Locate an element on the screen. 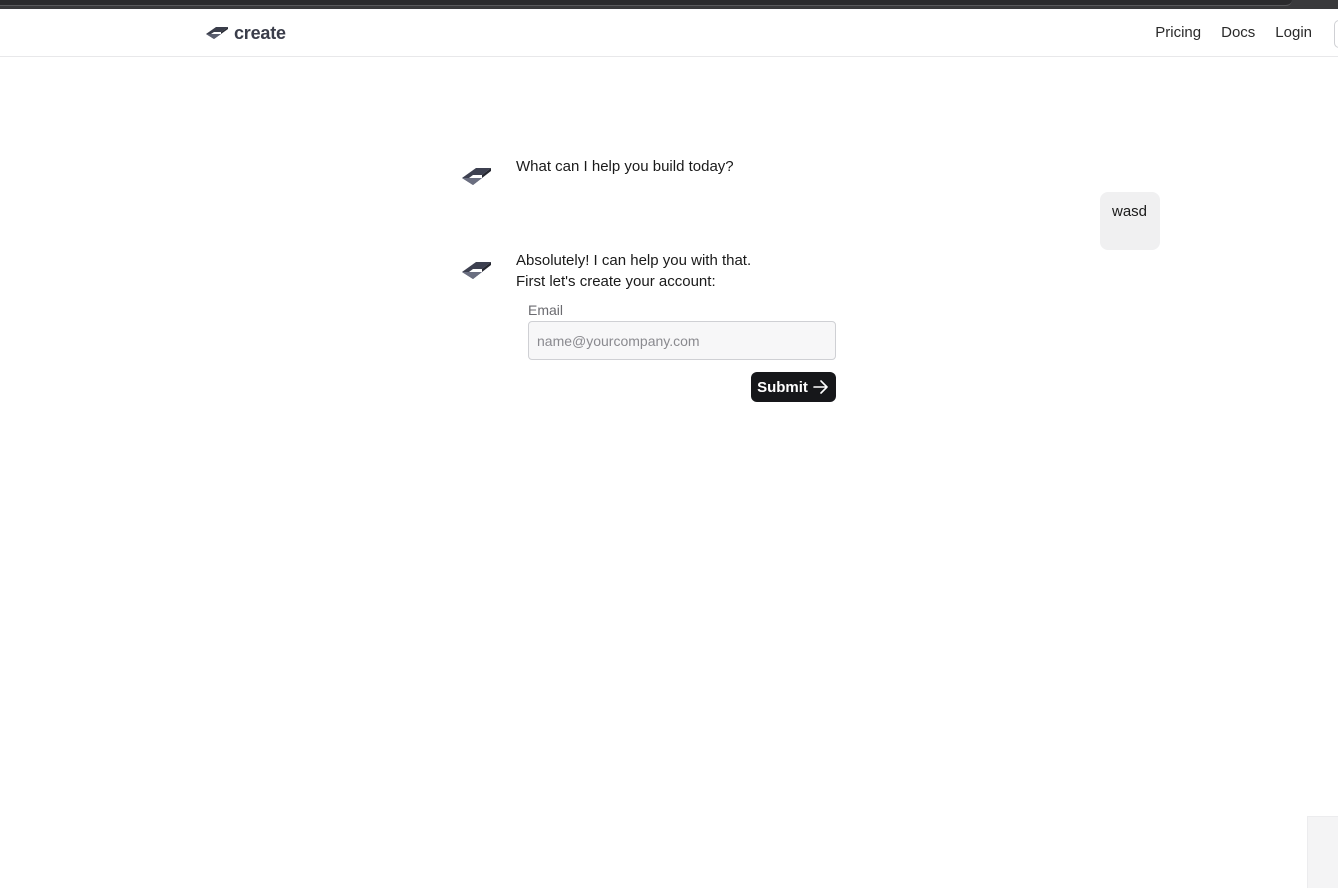 The width and height of the screenshot is (1338, 888). nav-link-docs: Docs is located at coordinates (1238, 32).